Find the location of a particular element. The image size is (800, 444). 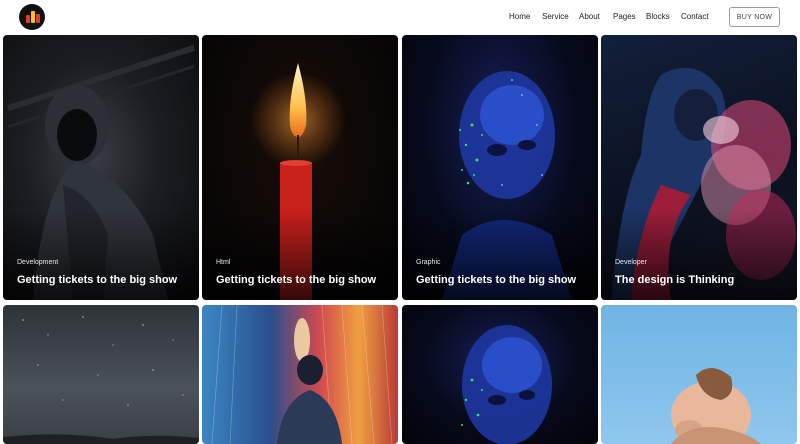

nav-item-contact: Contact is located at coordinates (695, 16).